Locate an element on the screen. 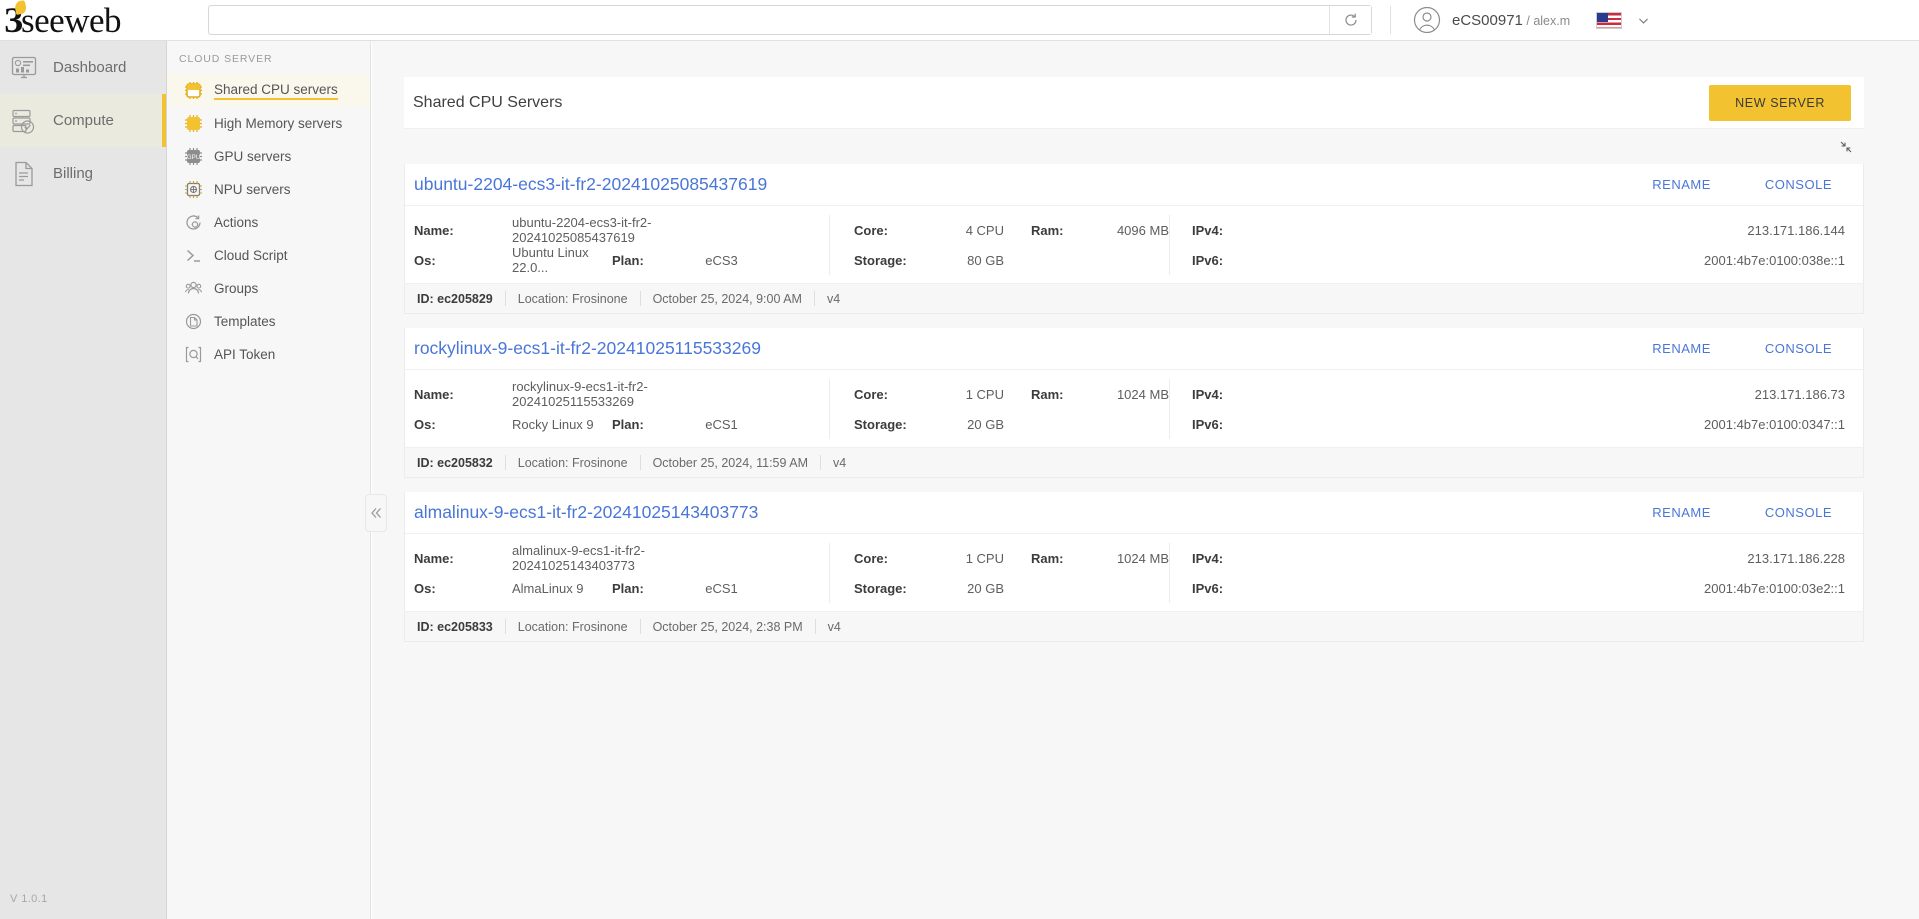 The width and height of the screenshot is (1919, 919). sidebar-item-compute: Compute is located at coordinates (83, 120).